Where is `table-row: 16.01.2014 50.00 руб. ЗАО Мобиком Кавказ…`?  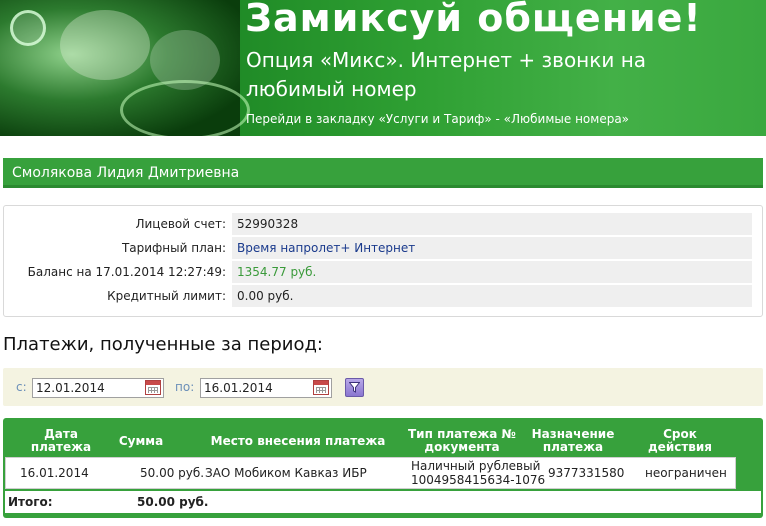 table-row: 16.01.2014 50.00 руб. ЗАО Мобиком Кавказ… is located at coordinates (370, 473).